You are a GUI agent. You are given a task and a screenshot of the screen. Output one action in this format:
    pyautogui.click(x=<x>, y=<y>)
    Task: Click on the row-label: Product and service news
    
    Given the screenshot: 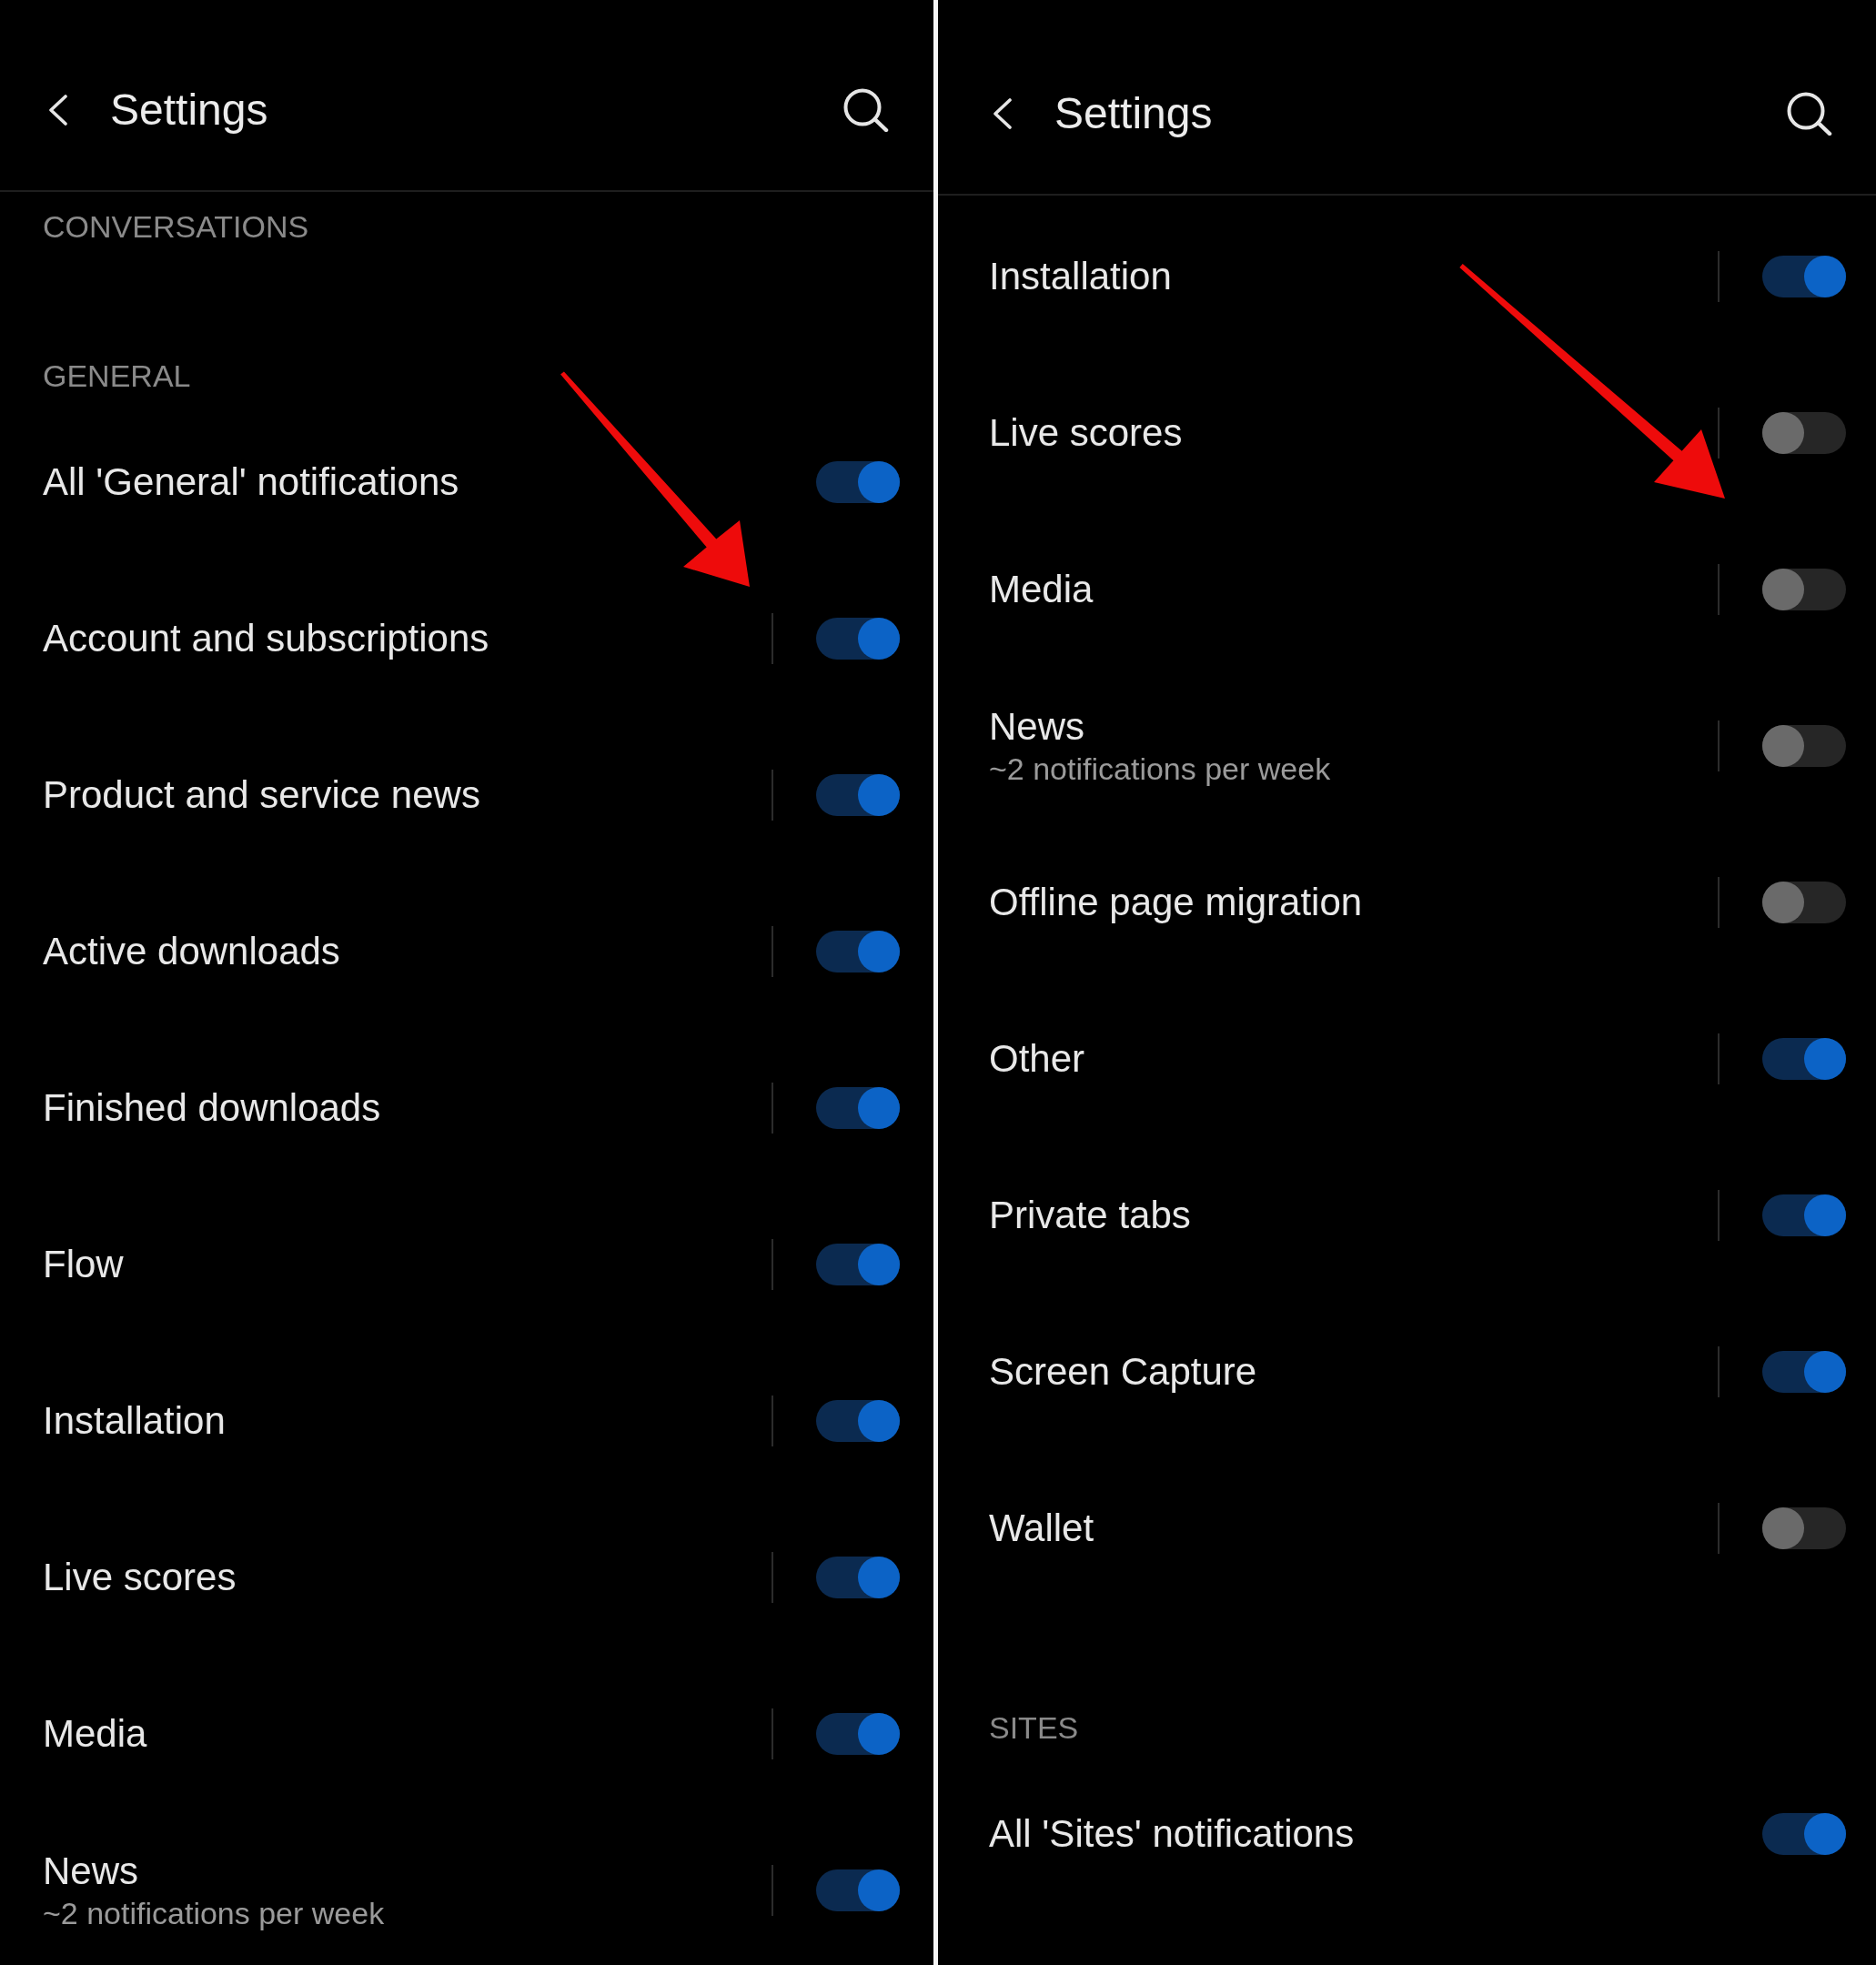 What is the action you would take?
    pyautogui.click(x=261, y=795)
    